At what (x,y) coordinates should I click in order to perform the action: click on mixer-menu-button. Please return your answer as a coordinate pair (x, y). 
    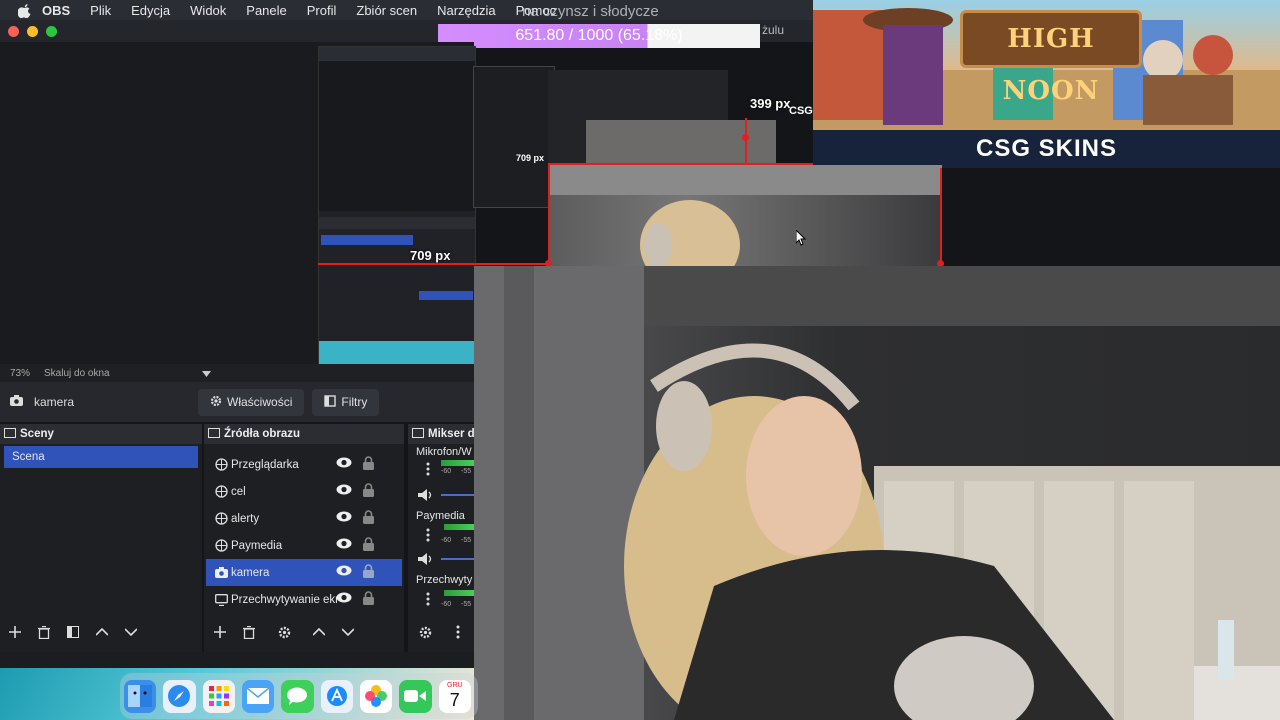
    Looking at the image, I should click on (458, 632).